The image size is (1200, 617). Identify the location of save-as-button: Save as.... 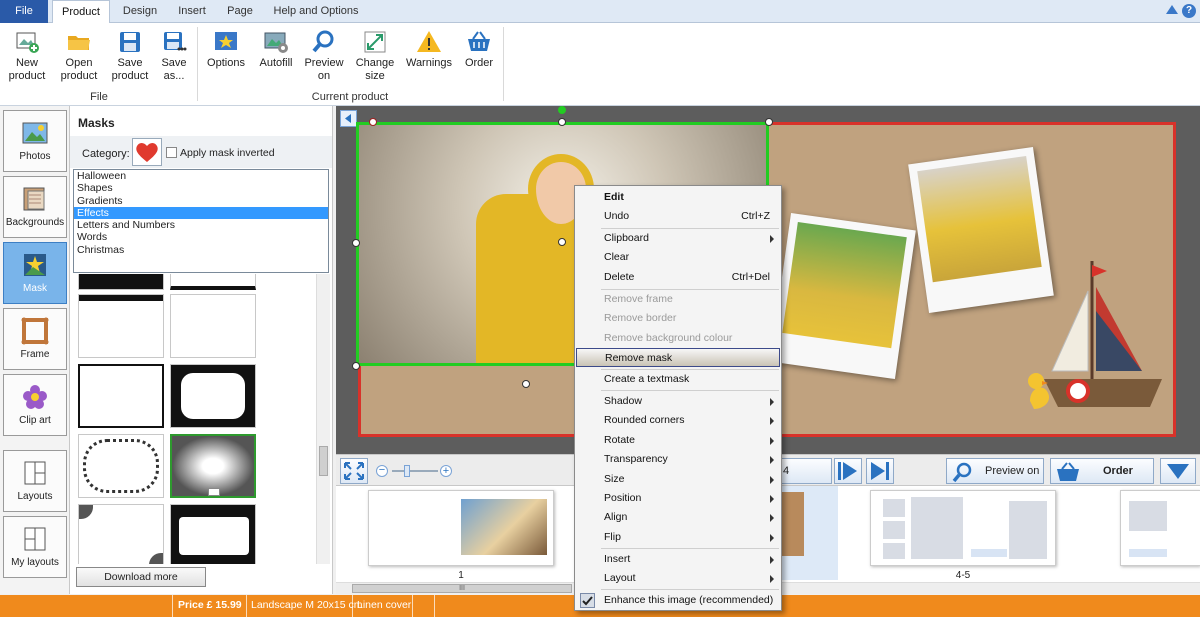
(174, 56).